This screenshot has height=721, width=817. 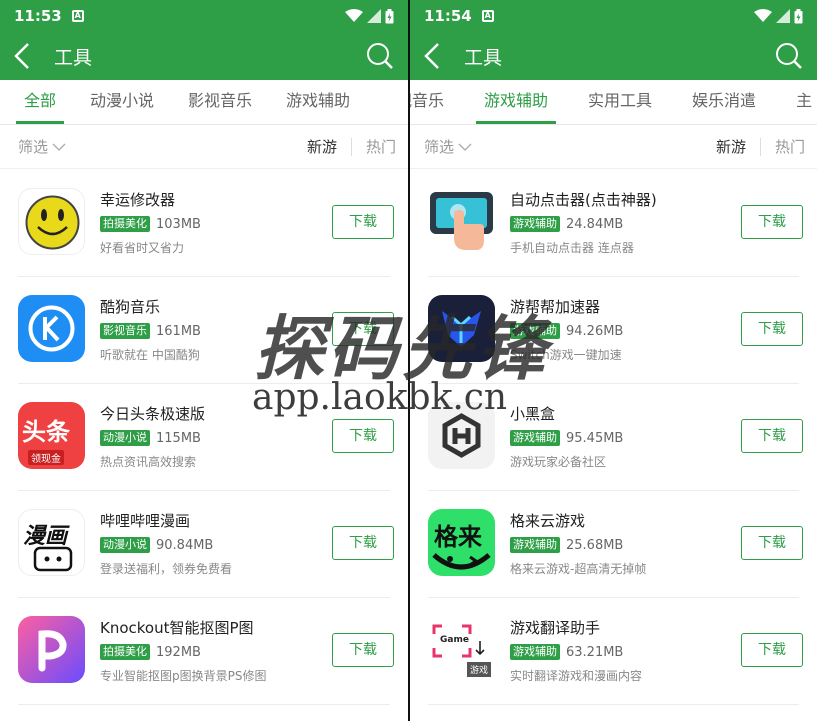 I want to click on app-description: 格来云游戏-超高清无掉帧, so click(x=578, y=569).